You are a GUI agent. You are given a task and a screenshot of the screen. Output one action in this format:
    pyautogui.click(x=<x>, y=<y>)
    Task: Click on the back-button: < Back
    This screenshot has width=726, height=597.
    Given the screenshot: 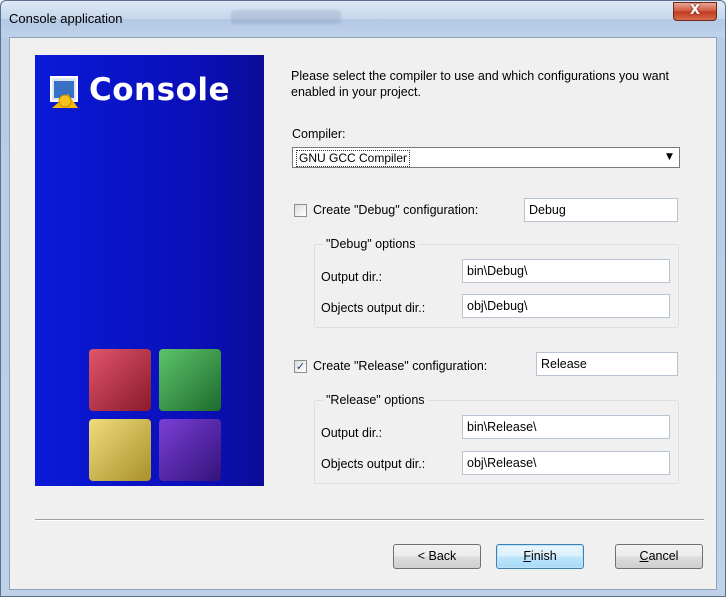 What is the action you would take?
    pyautogui.click(x=437, y=556)
    